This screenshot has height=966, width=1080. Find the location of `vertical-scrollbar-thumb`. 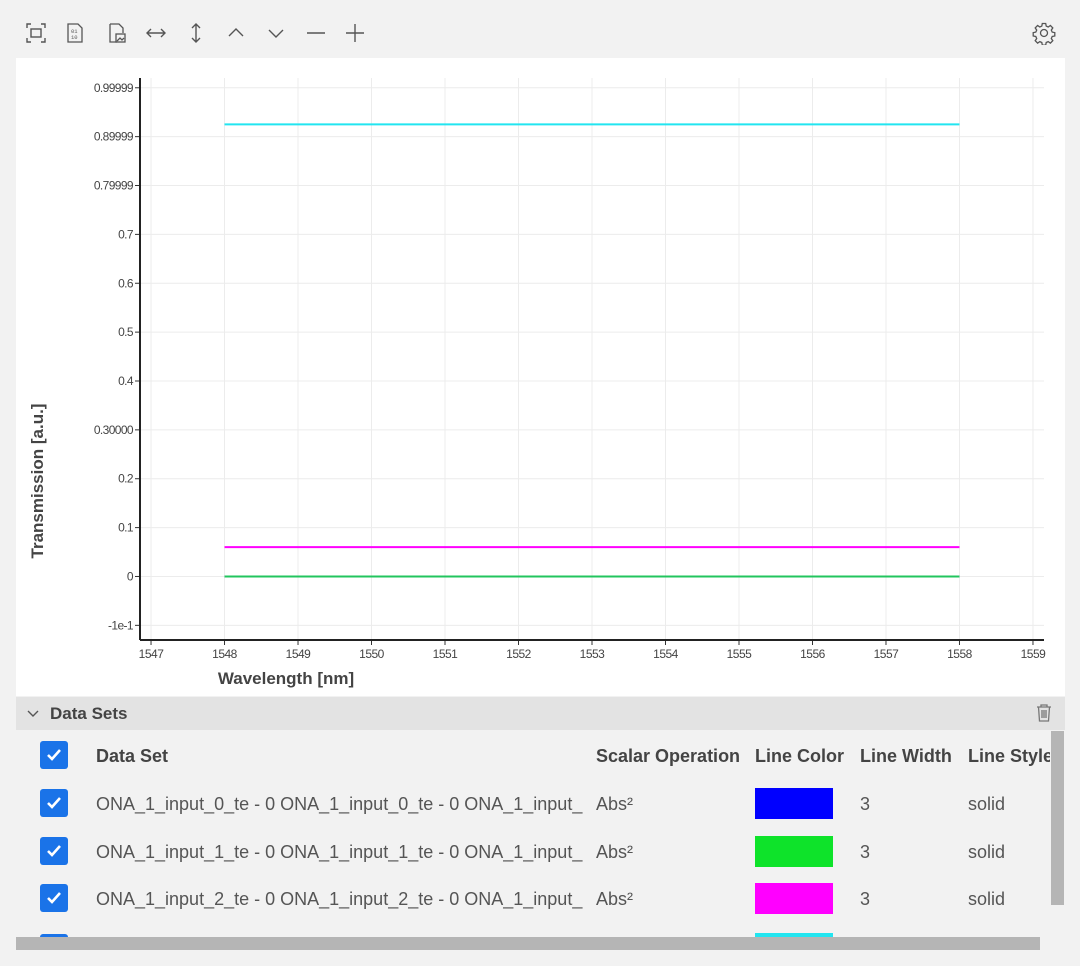

vertical-scrollbar-thumb is located at coordinates (1057, 818).